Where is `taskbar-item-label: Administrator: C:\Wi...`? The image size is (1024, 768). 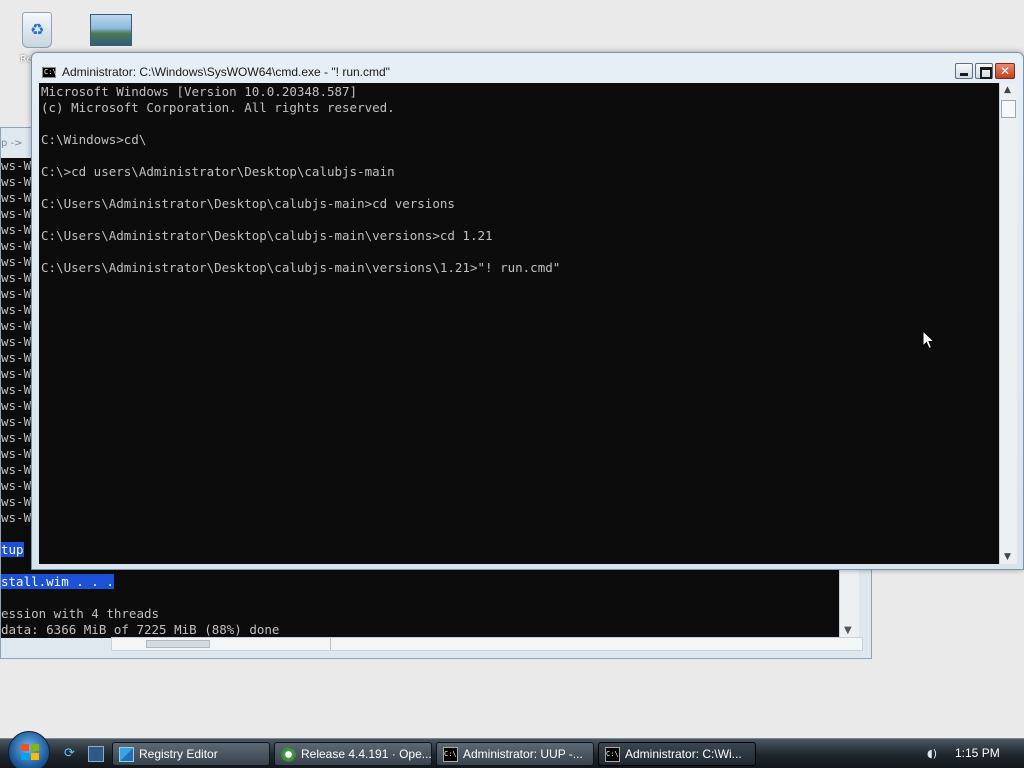
taskbar-item-label: Administrator: C:\Wi... is located at coordinates (683, 754).